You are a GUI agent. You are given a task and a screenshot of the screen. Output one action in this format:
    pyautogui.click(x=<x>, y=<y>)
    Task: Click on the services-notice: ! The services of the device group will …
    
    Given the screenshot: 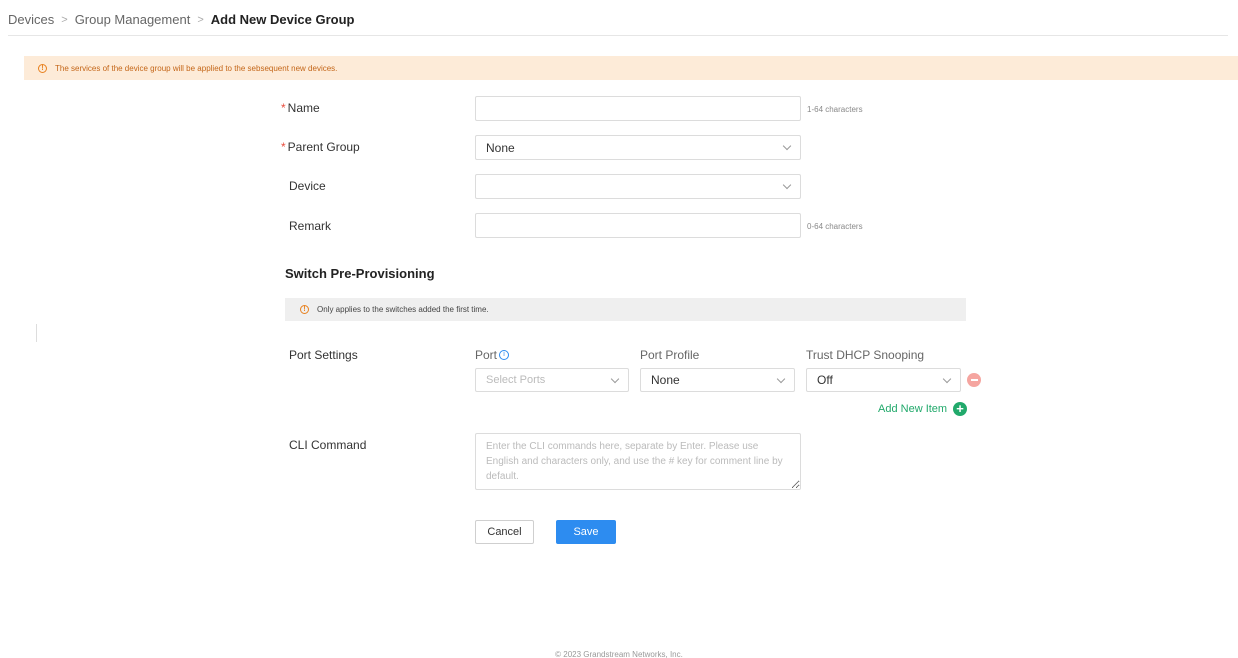 What is the action you would take?
    pyautogui.click(x=631, y=68)
    